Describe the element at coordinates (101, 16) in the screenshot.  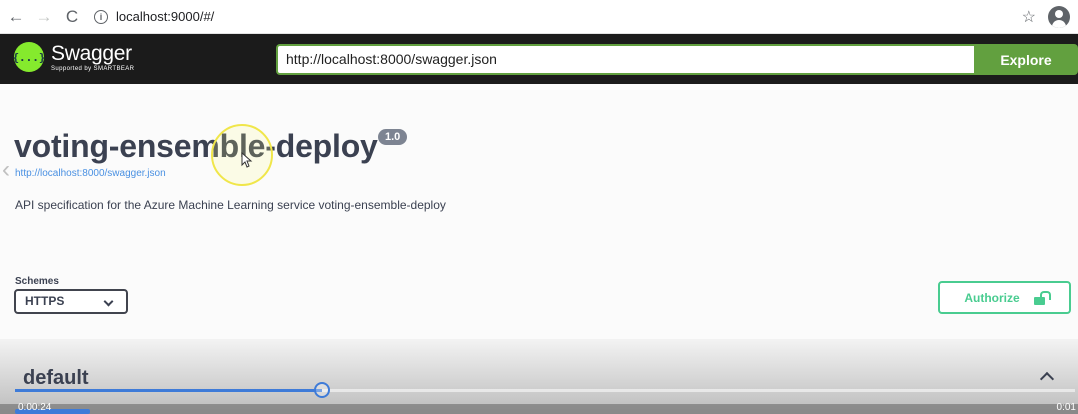
I see `info-icon: i` at that location.